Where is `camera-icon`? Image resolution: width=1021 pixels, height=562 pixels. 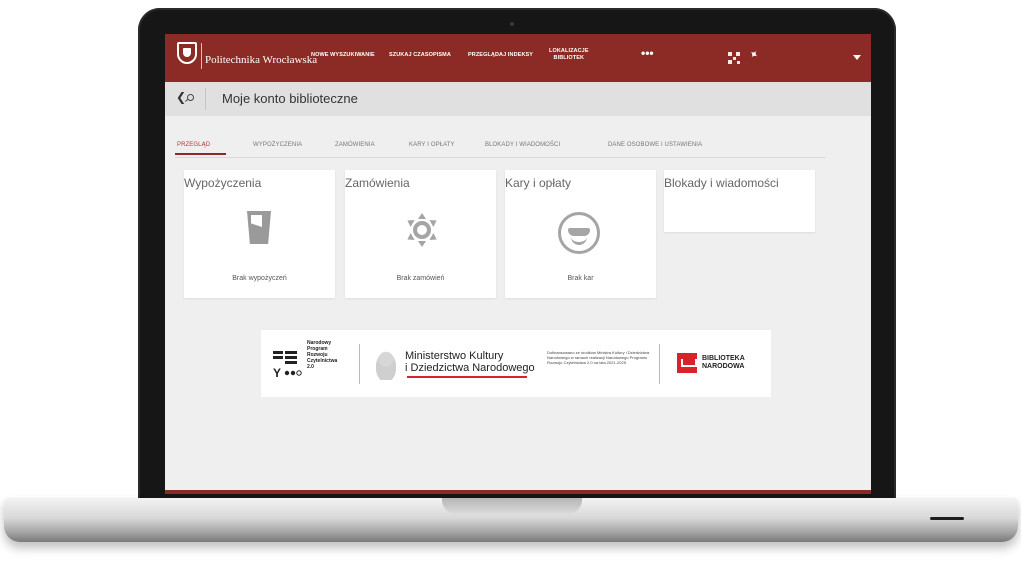
camera-icon is located at coordinates (512, 24).